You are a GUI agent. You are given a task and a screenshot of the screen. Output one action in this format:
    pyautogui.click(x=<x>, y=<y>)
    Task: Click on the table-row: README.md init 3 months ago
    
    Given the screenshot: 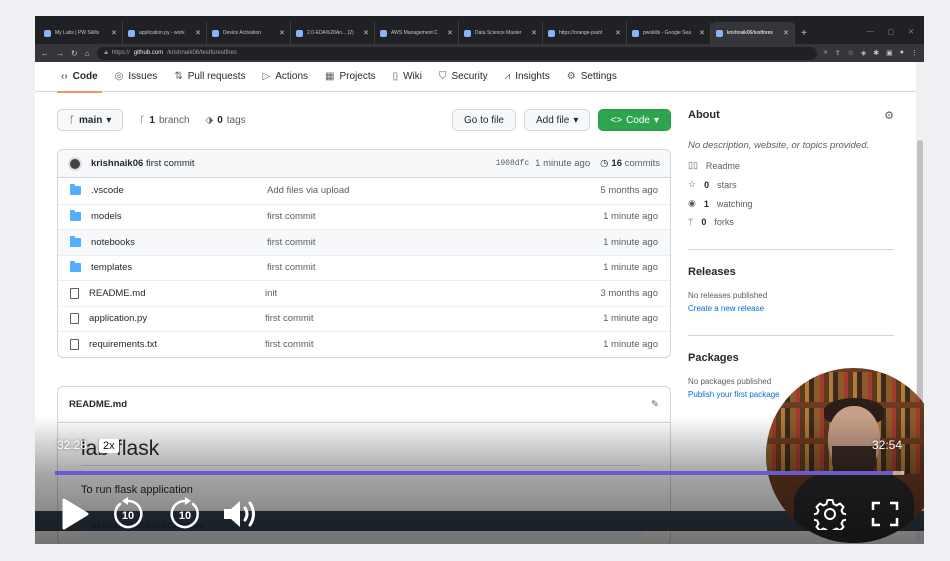 What is the action you would take?
    pyautogui.click(x=364, y=293)
    